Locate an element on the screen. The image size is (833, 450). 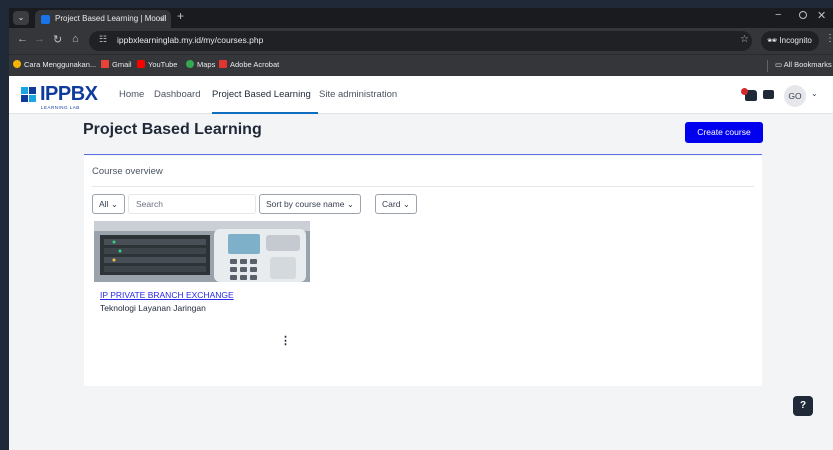
course-search-input is located at coordinates (192, 204).